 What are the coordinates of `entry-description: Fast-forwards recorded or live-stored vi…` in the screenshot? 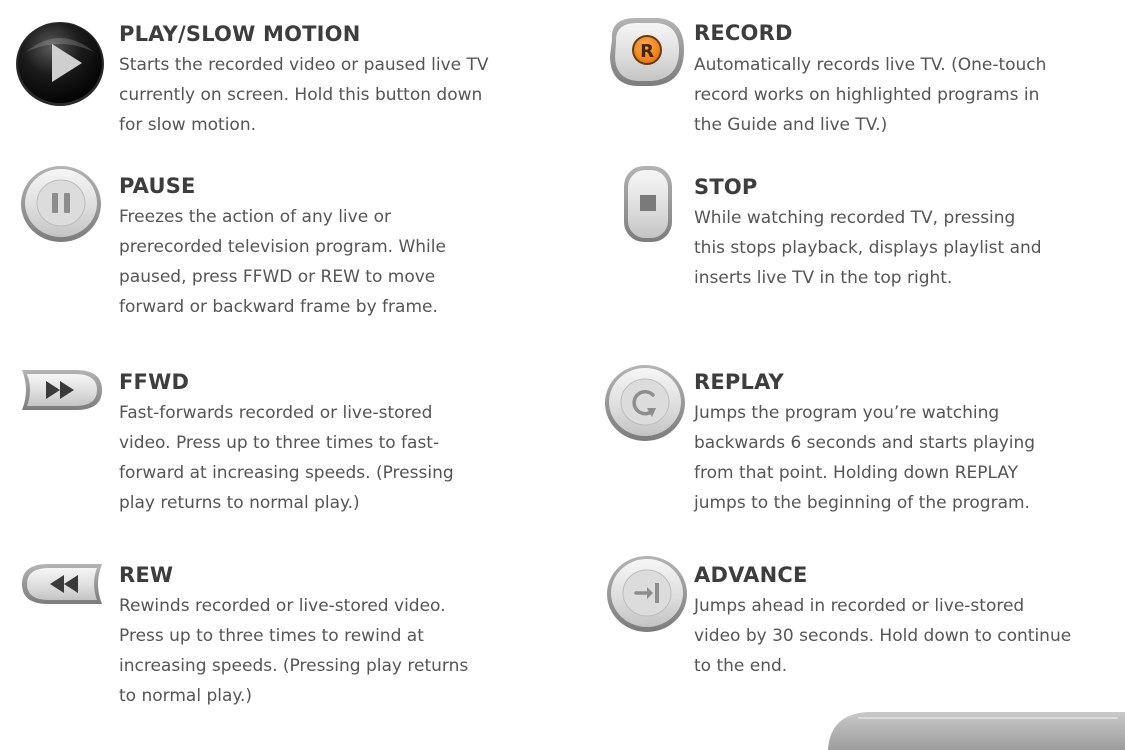 It's located at (286, 458).